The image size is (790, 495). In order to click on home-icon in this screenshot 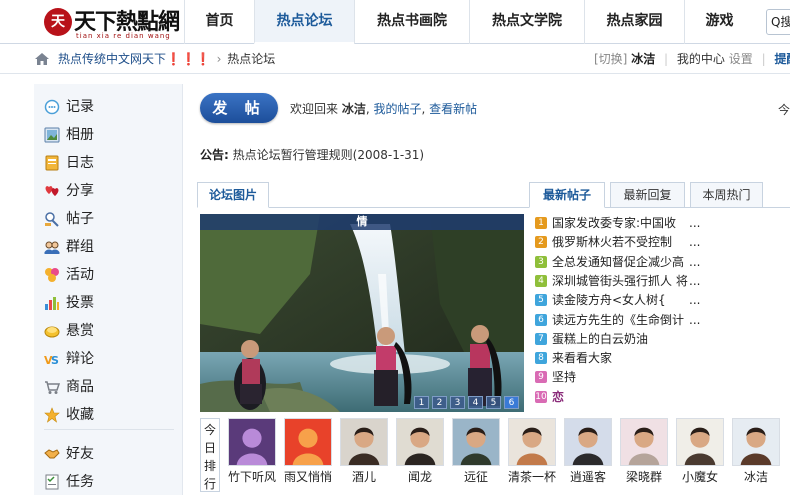, I will do `click(42, 59)`.